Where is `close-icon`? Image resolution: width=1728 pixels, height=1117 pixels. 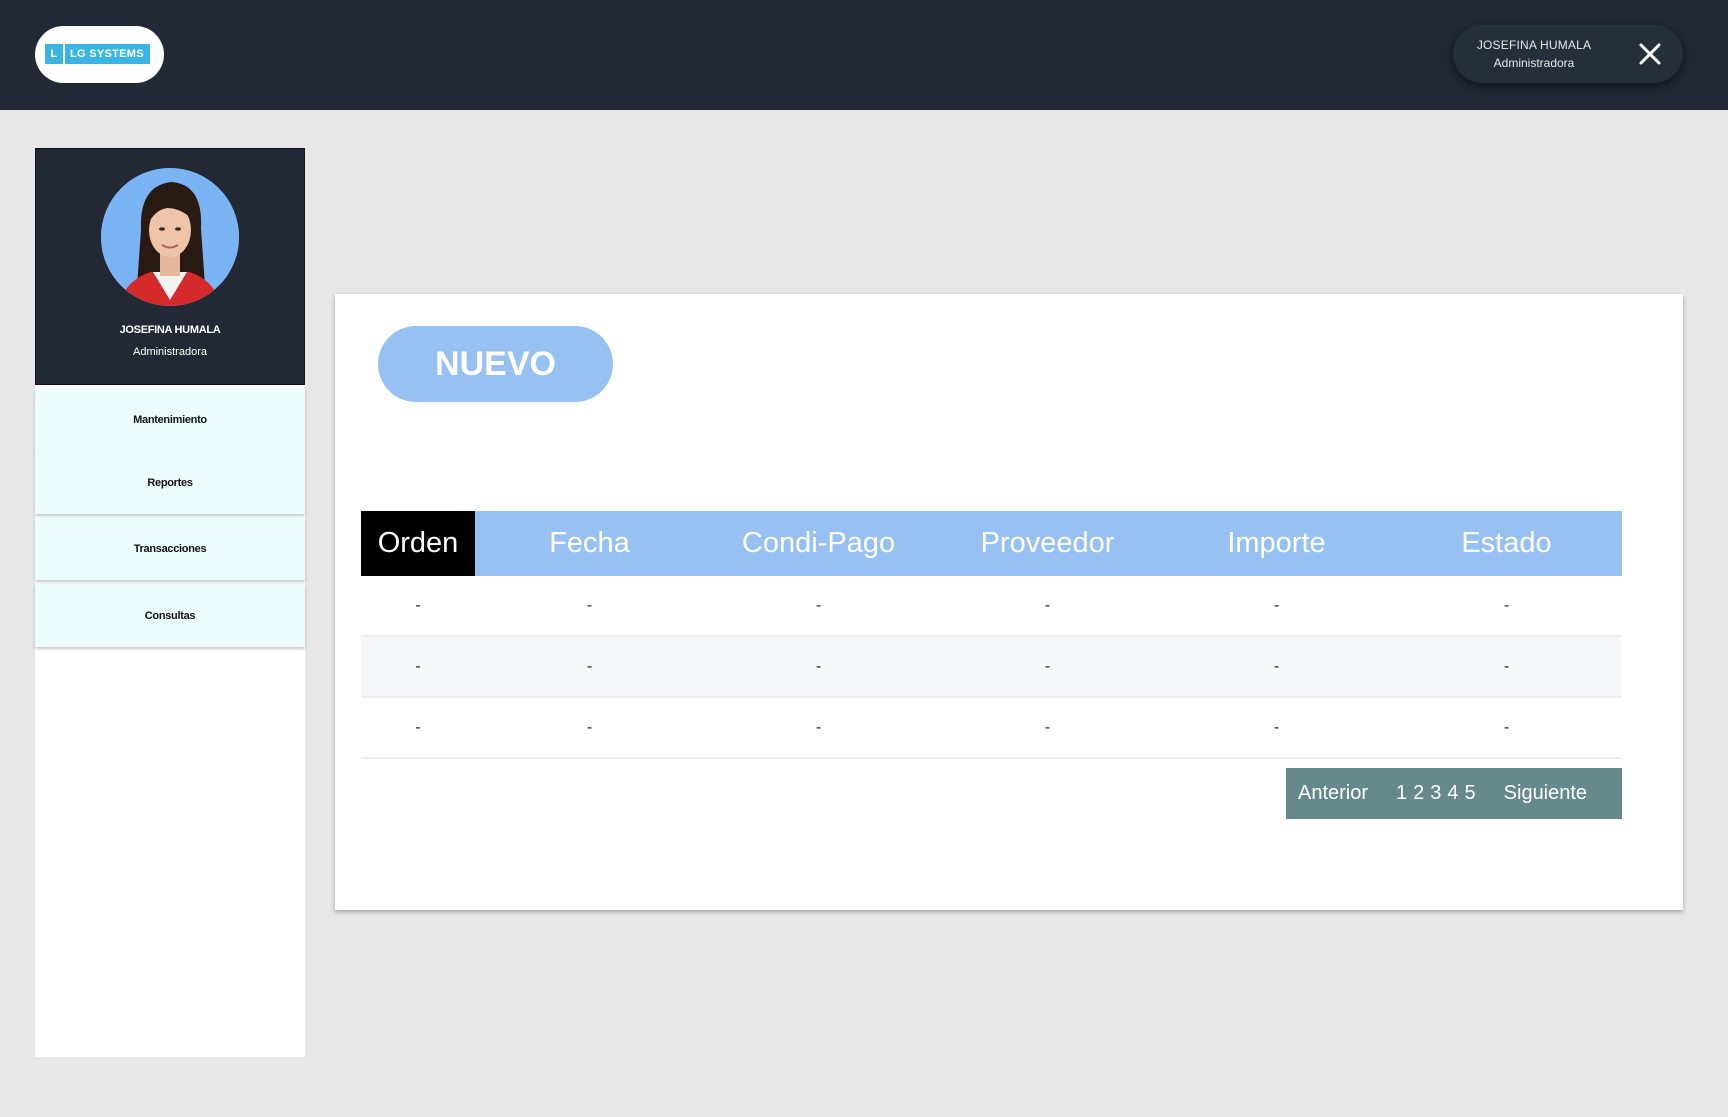
close-icon is located at coordinates (1650, 54).